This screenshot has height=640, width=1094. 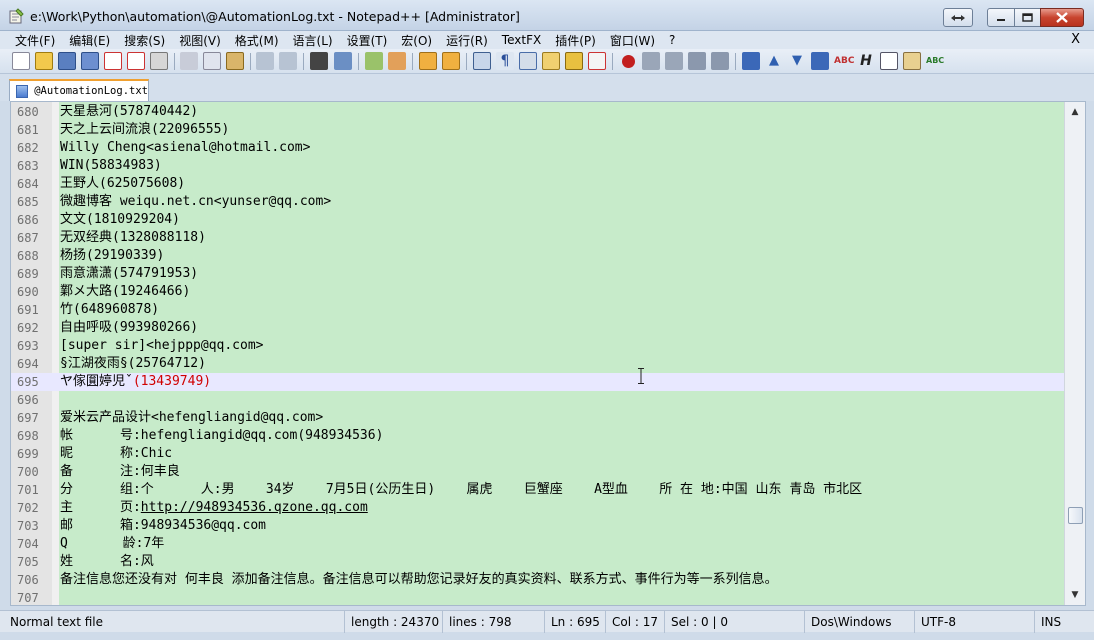 I want to click on menu-language: 语言(L), so click(x=313, y=40).